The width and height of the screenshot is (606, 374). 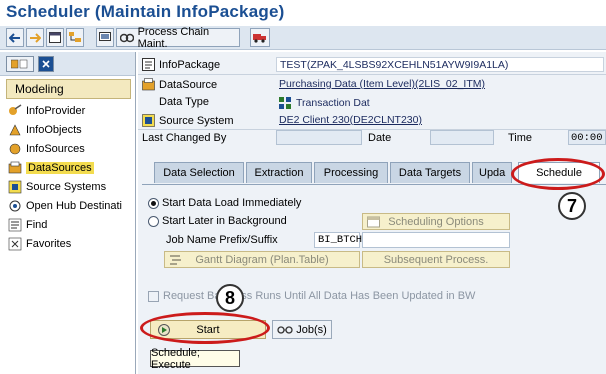 I want to click on start-immediately-radio, so click(x=153, y=203).